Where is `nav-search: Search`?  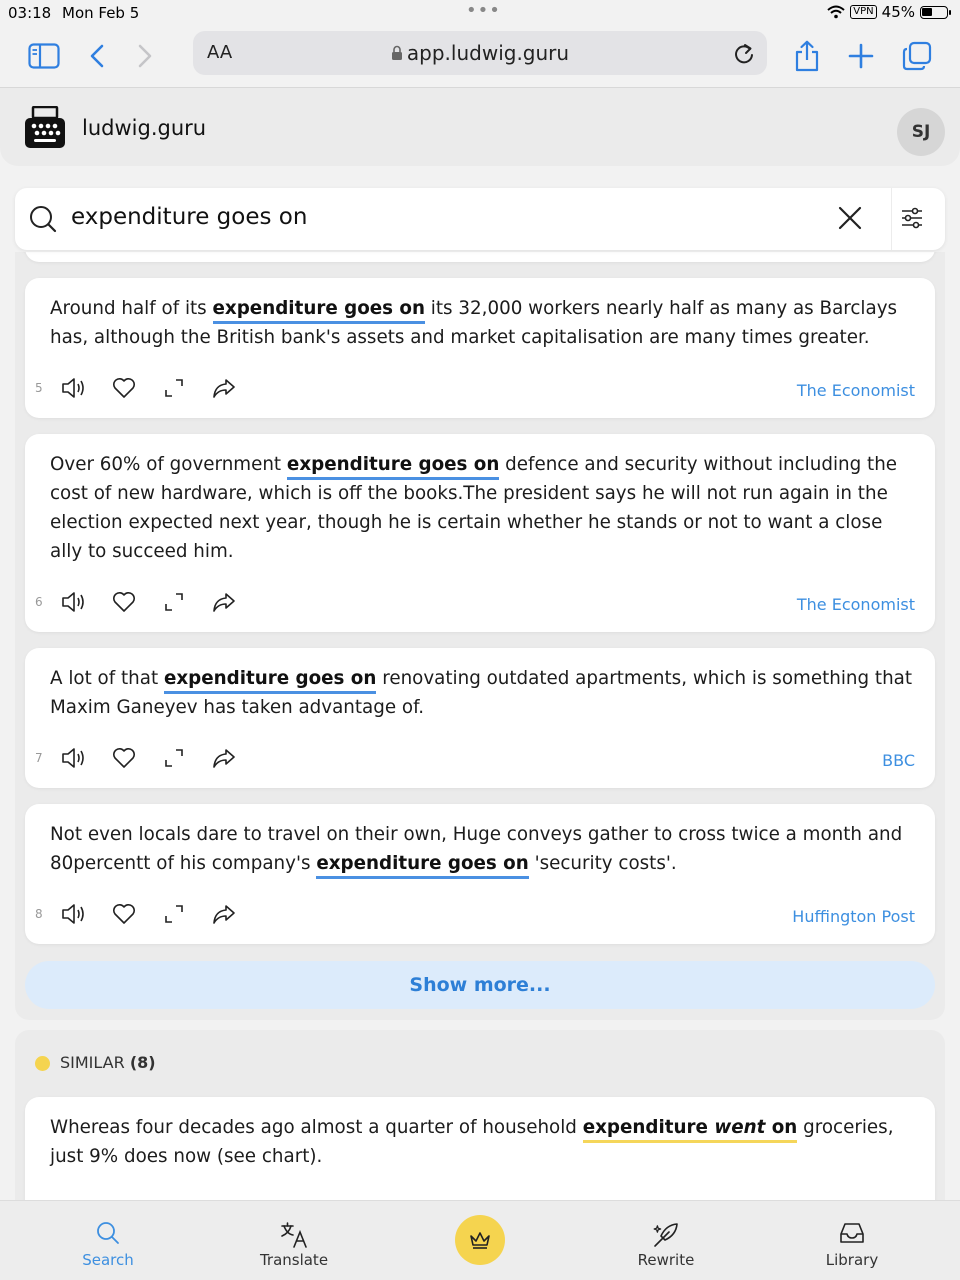 nav-search: Search is located at coordinates (108, 1240).